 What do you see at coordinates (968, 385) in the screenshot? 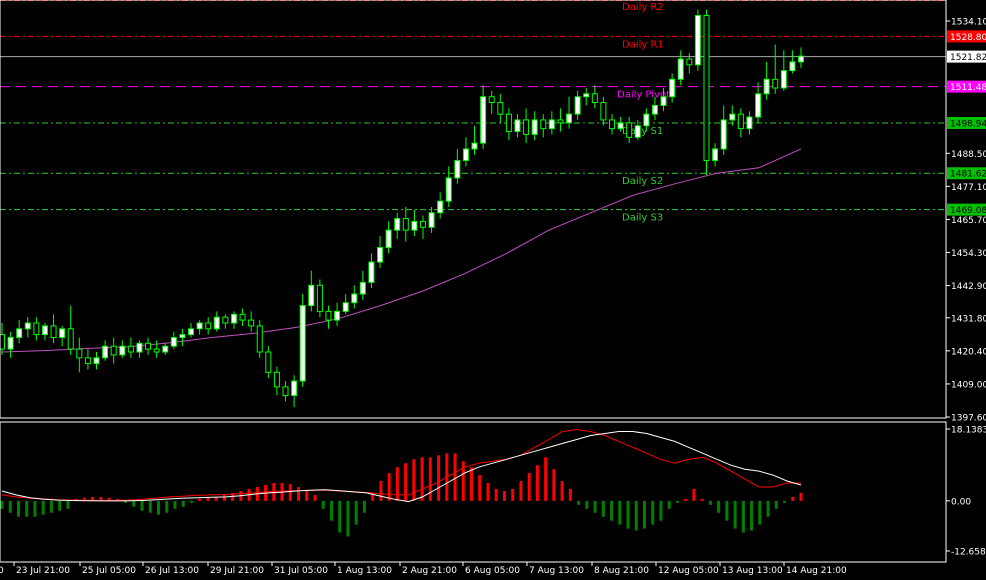
I see `price-tick-label: 1409.00` at bounding box center [968, 385].